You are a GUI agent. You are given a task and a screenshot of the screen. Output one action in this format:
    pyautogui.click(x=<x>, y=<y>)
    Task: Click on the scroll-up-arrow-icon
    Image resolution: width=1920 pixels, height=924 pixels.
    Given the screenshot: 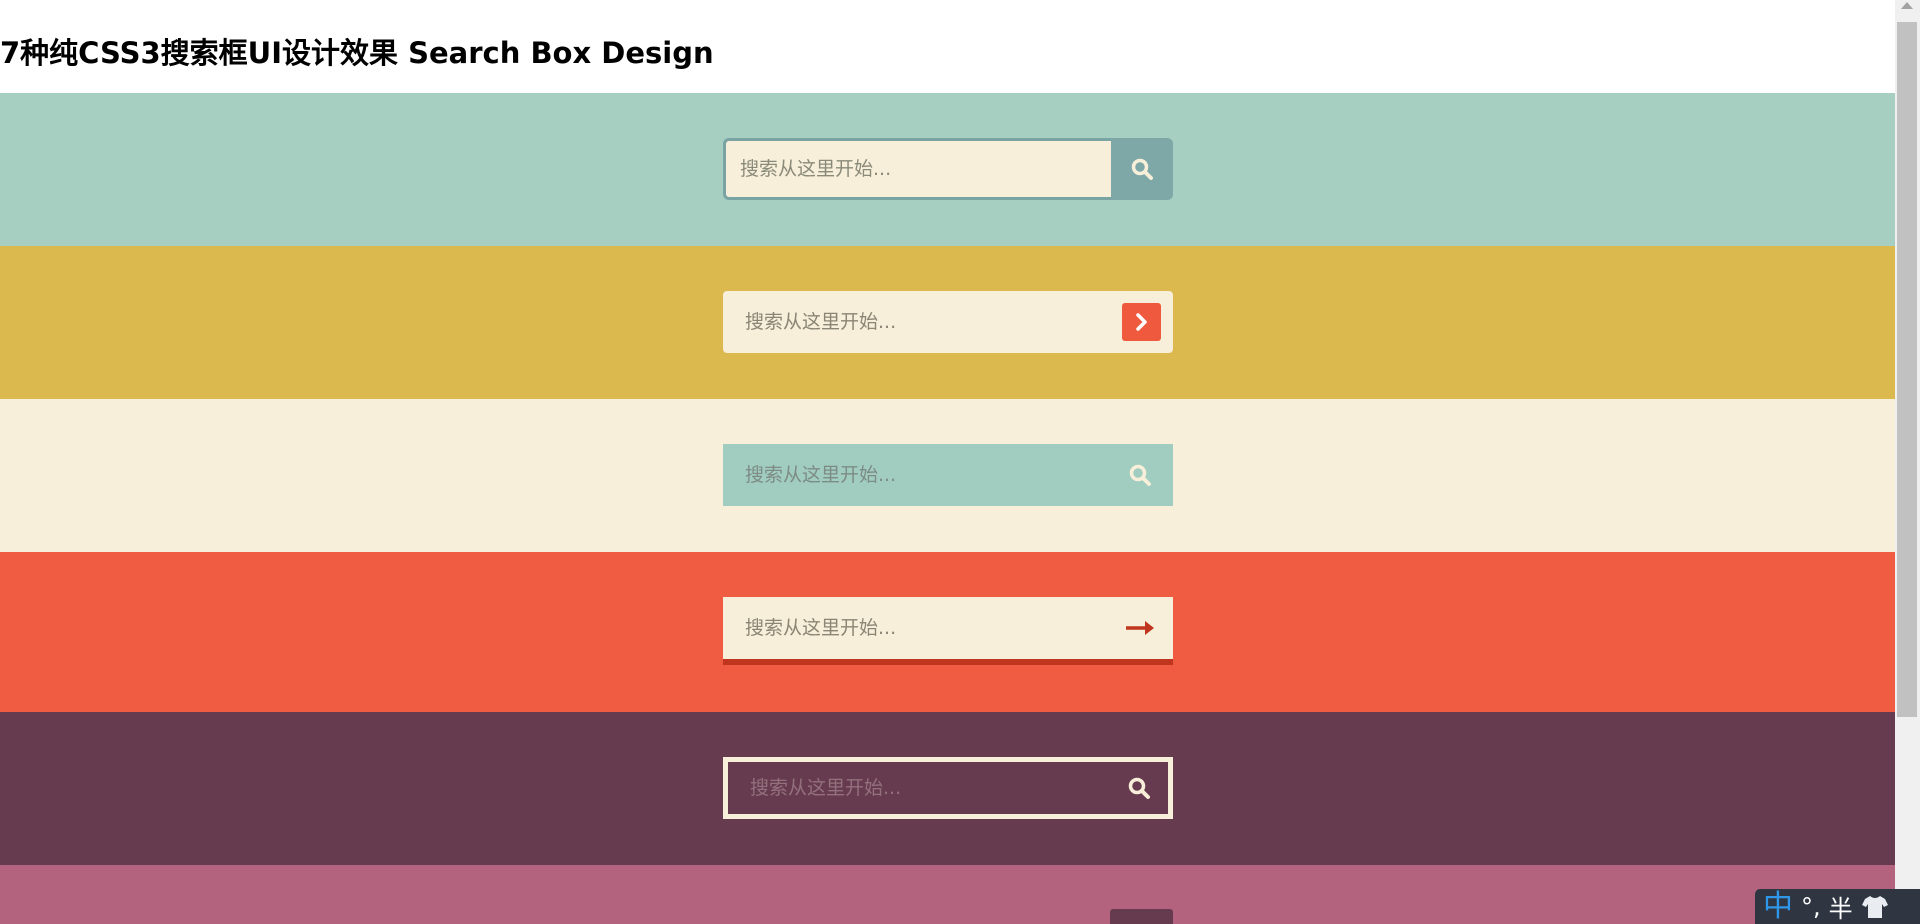 What is the action you would take?
    pyautogui.click(x=1907, y=5)
    